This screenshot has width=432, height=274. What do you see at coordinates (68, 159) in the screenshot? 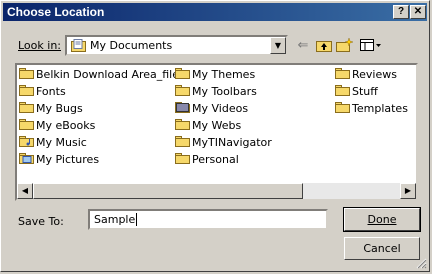
I see `file-item-label: My Pictures` at bounding box center [68, 159].